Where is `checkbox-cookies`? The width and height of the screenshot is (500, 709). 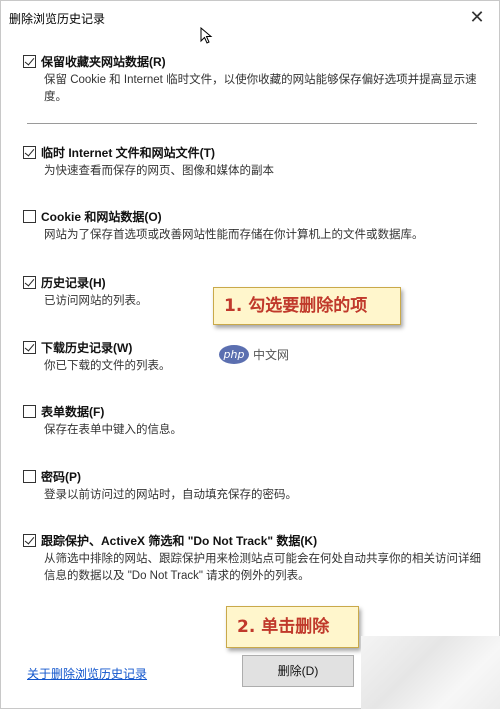
checkbox-cookies is located at coordinates (29, 216).